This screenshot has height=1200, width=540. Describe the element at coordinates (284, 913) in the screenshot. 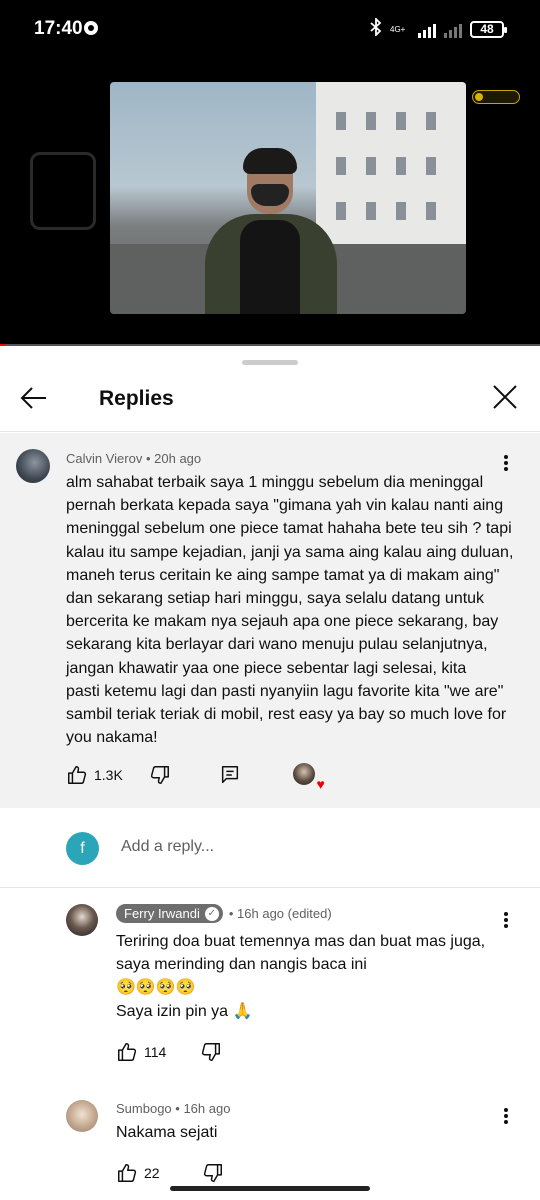

I see `comment-age: 16h ago (edited)` at that location.